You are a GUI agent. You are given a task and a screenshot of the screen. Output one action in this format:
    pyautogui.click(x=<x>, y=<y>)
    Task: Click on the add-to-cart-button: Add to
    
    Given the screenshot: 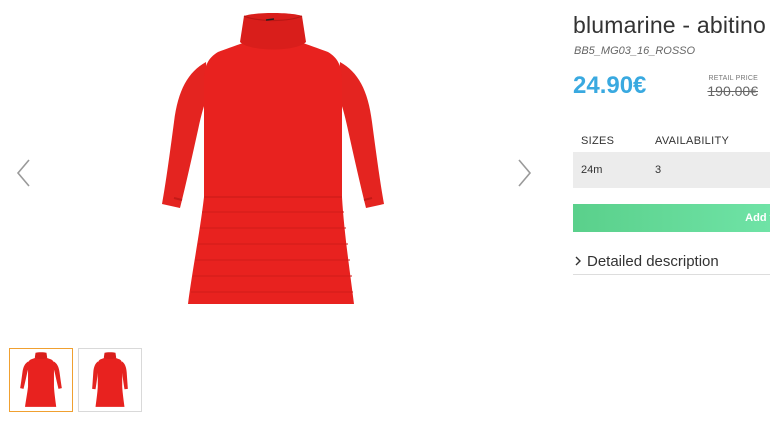 What is the action you would take?
    pyautogui.click(x=671, y=218)
    